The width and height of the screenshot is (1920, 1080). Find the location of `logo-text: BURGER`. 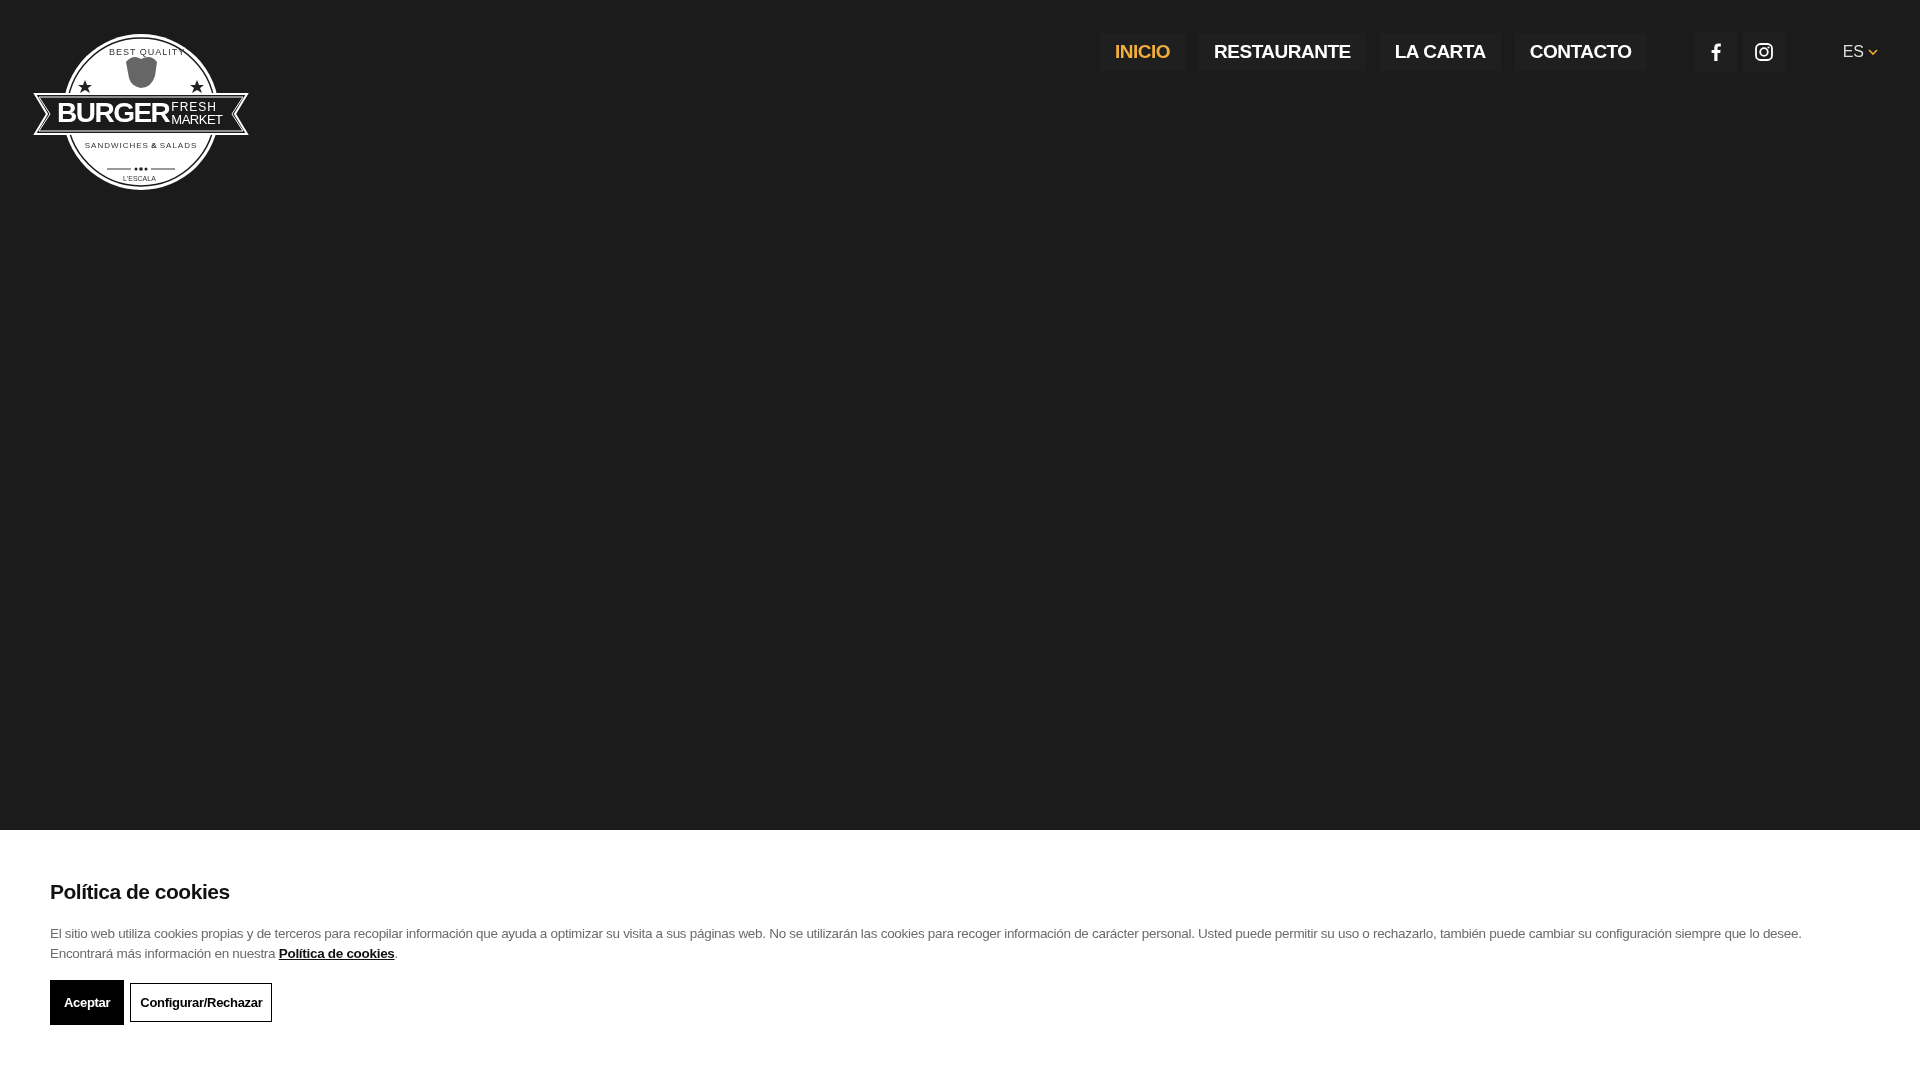

logo-text: BURGER is located at coordinates (113, 113).